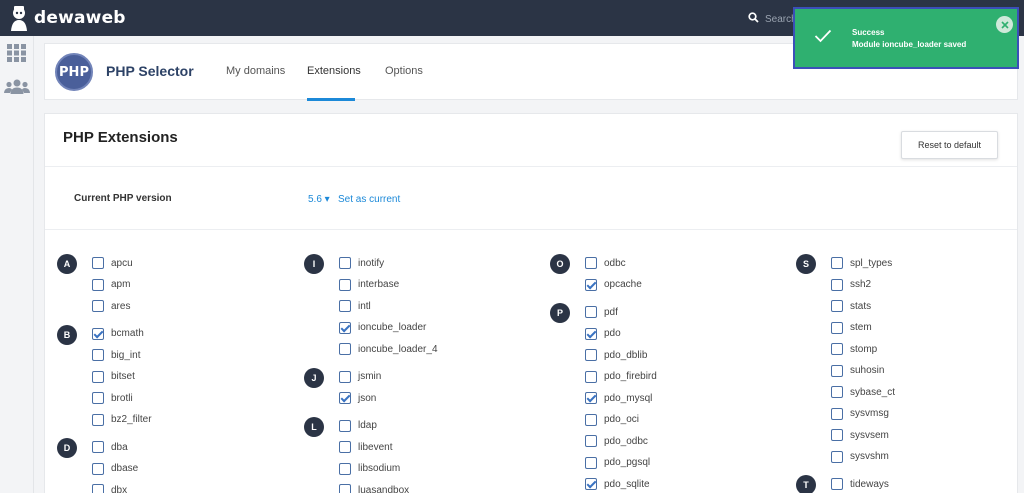 Image resolution: width=1024 pixels, height=493 pixels. What do you see at coordinates (369, 285) in the screenshot?
I see `extension-item-interbase: interbase` at bounding box center [369, 285].